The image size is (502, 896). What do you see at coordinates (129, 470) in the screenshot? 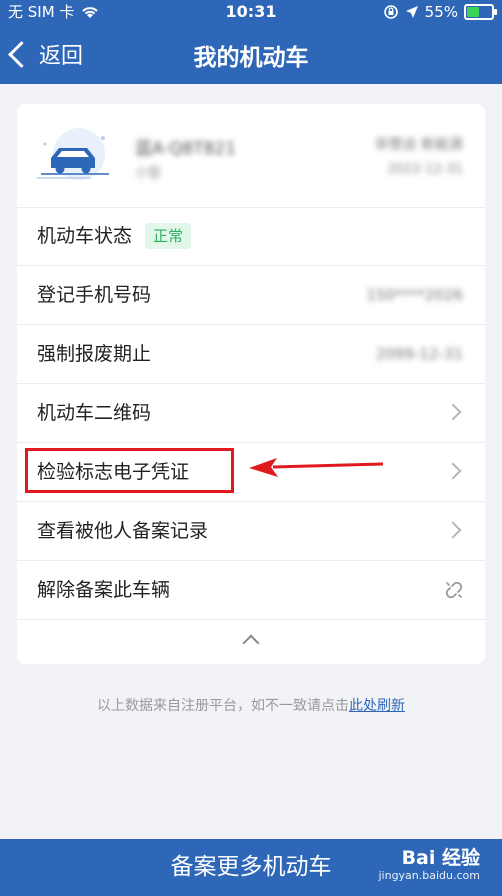
I see `highlight-box` at bounding box center [129, 470].